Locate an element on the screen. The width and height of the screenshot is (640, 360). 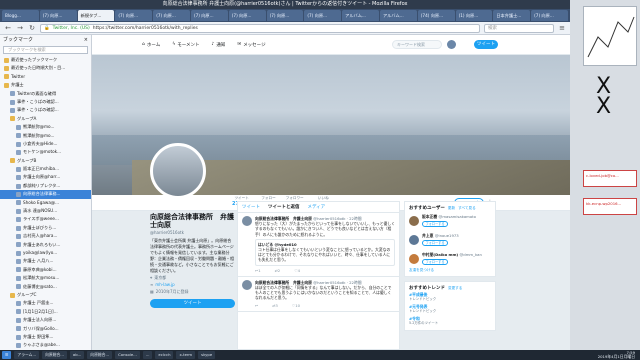
user-name: 阪本正樹 is located at coordinates (429, 216).